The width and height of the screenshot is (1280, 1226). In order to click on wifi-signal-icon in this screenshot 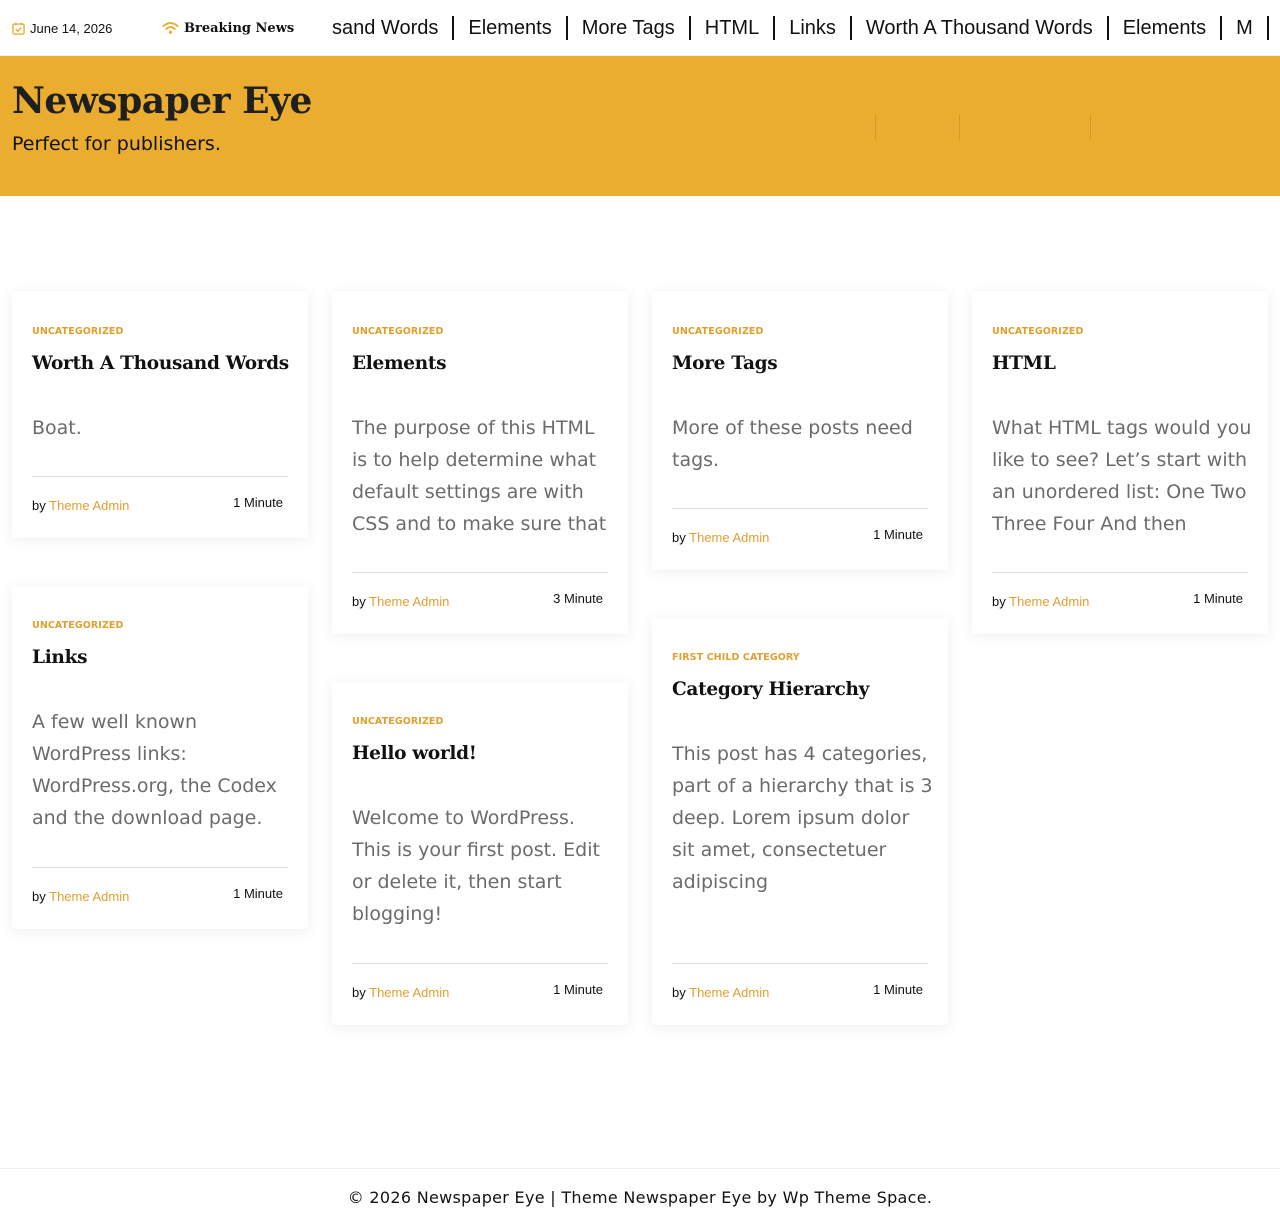, I will do `click(170, 28)`.